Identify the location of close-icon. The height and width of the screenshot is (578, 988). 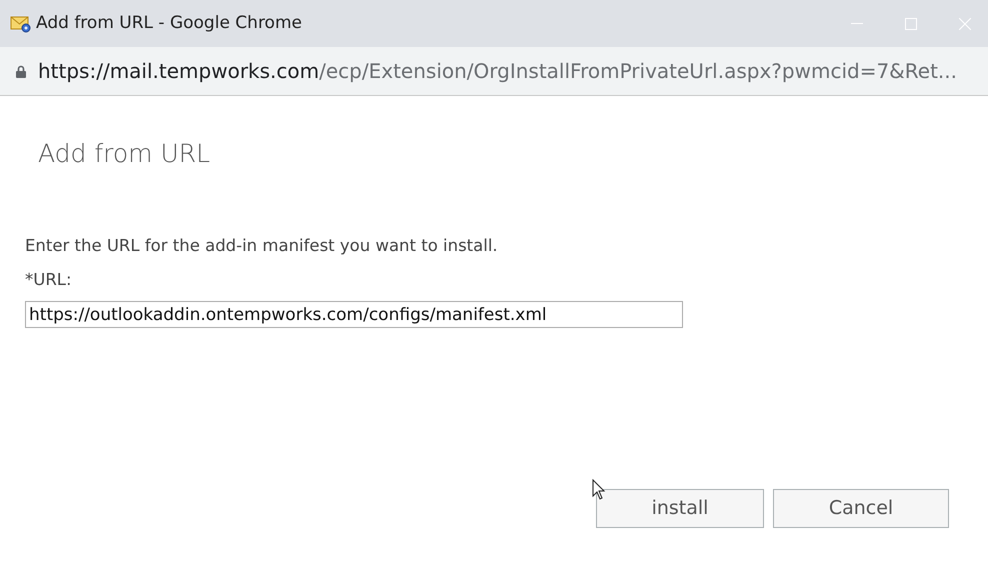
(965, 24).